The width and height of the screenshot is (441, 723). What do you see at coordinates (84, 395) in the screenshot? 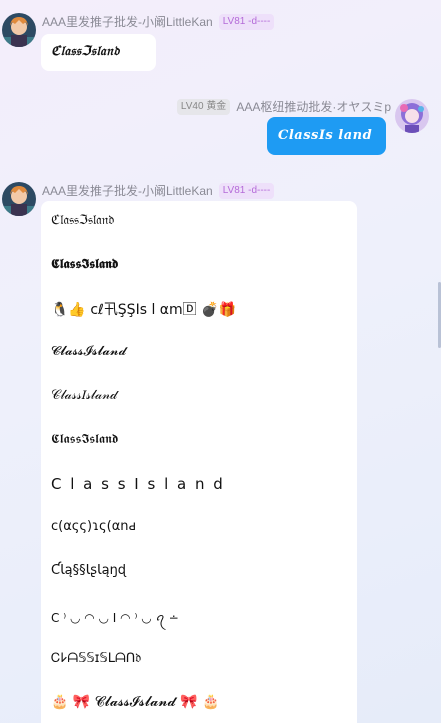
I see `message-line: 𝒞𝓁𝒶𝓈𝓈𝐼𝓈𝓁𝒶𝓃𝒹` at bounding box center [84, 395].